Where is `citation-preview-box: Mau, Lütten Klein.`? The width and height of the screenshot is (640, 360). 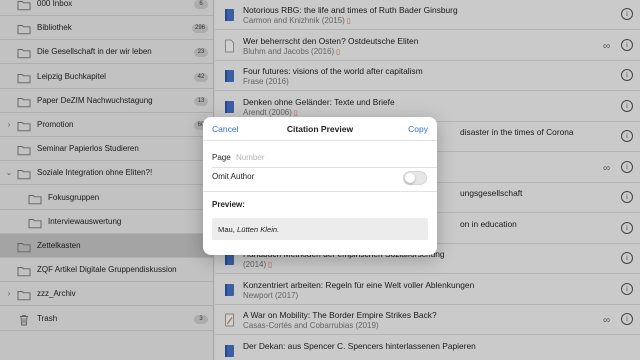
citation-preview-box: Mau, Lütten Klein. is located at coordinates (320, 229).